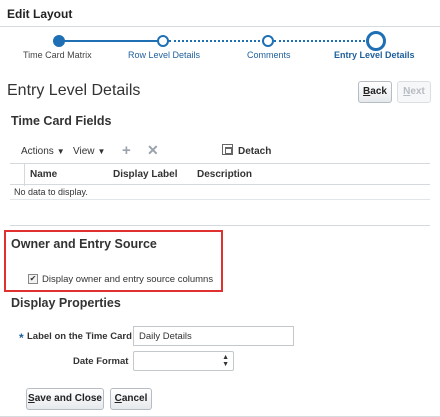 This screenshot has width=440, height=417. I want to click on train-label-comments: Comments, so click(269, 55).